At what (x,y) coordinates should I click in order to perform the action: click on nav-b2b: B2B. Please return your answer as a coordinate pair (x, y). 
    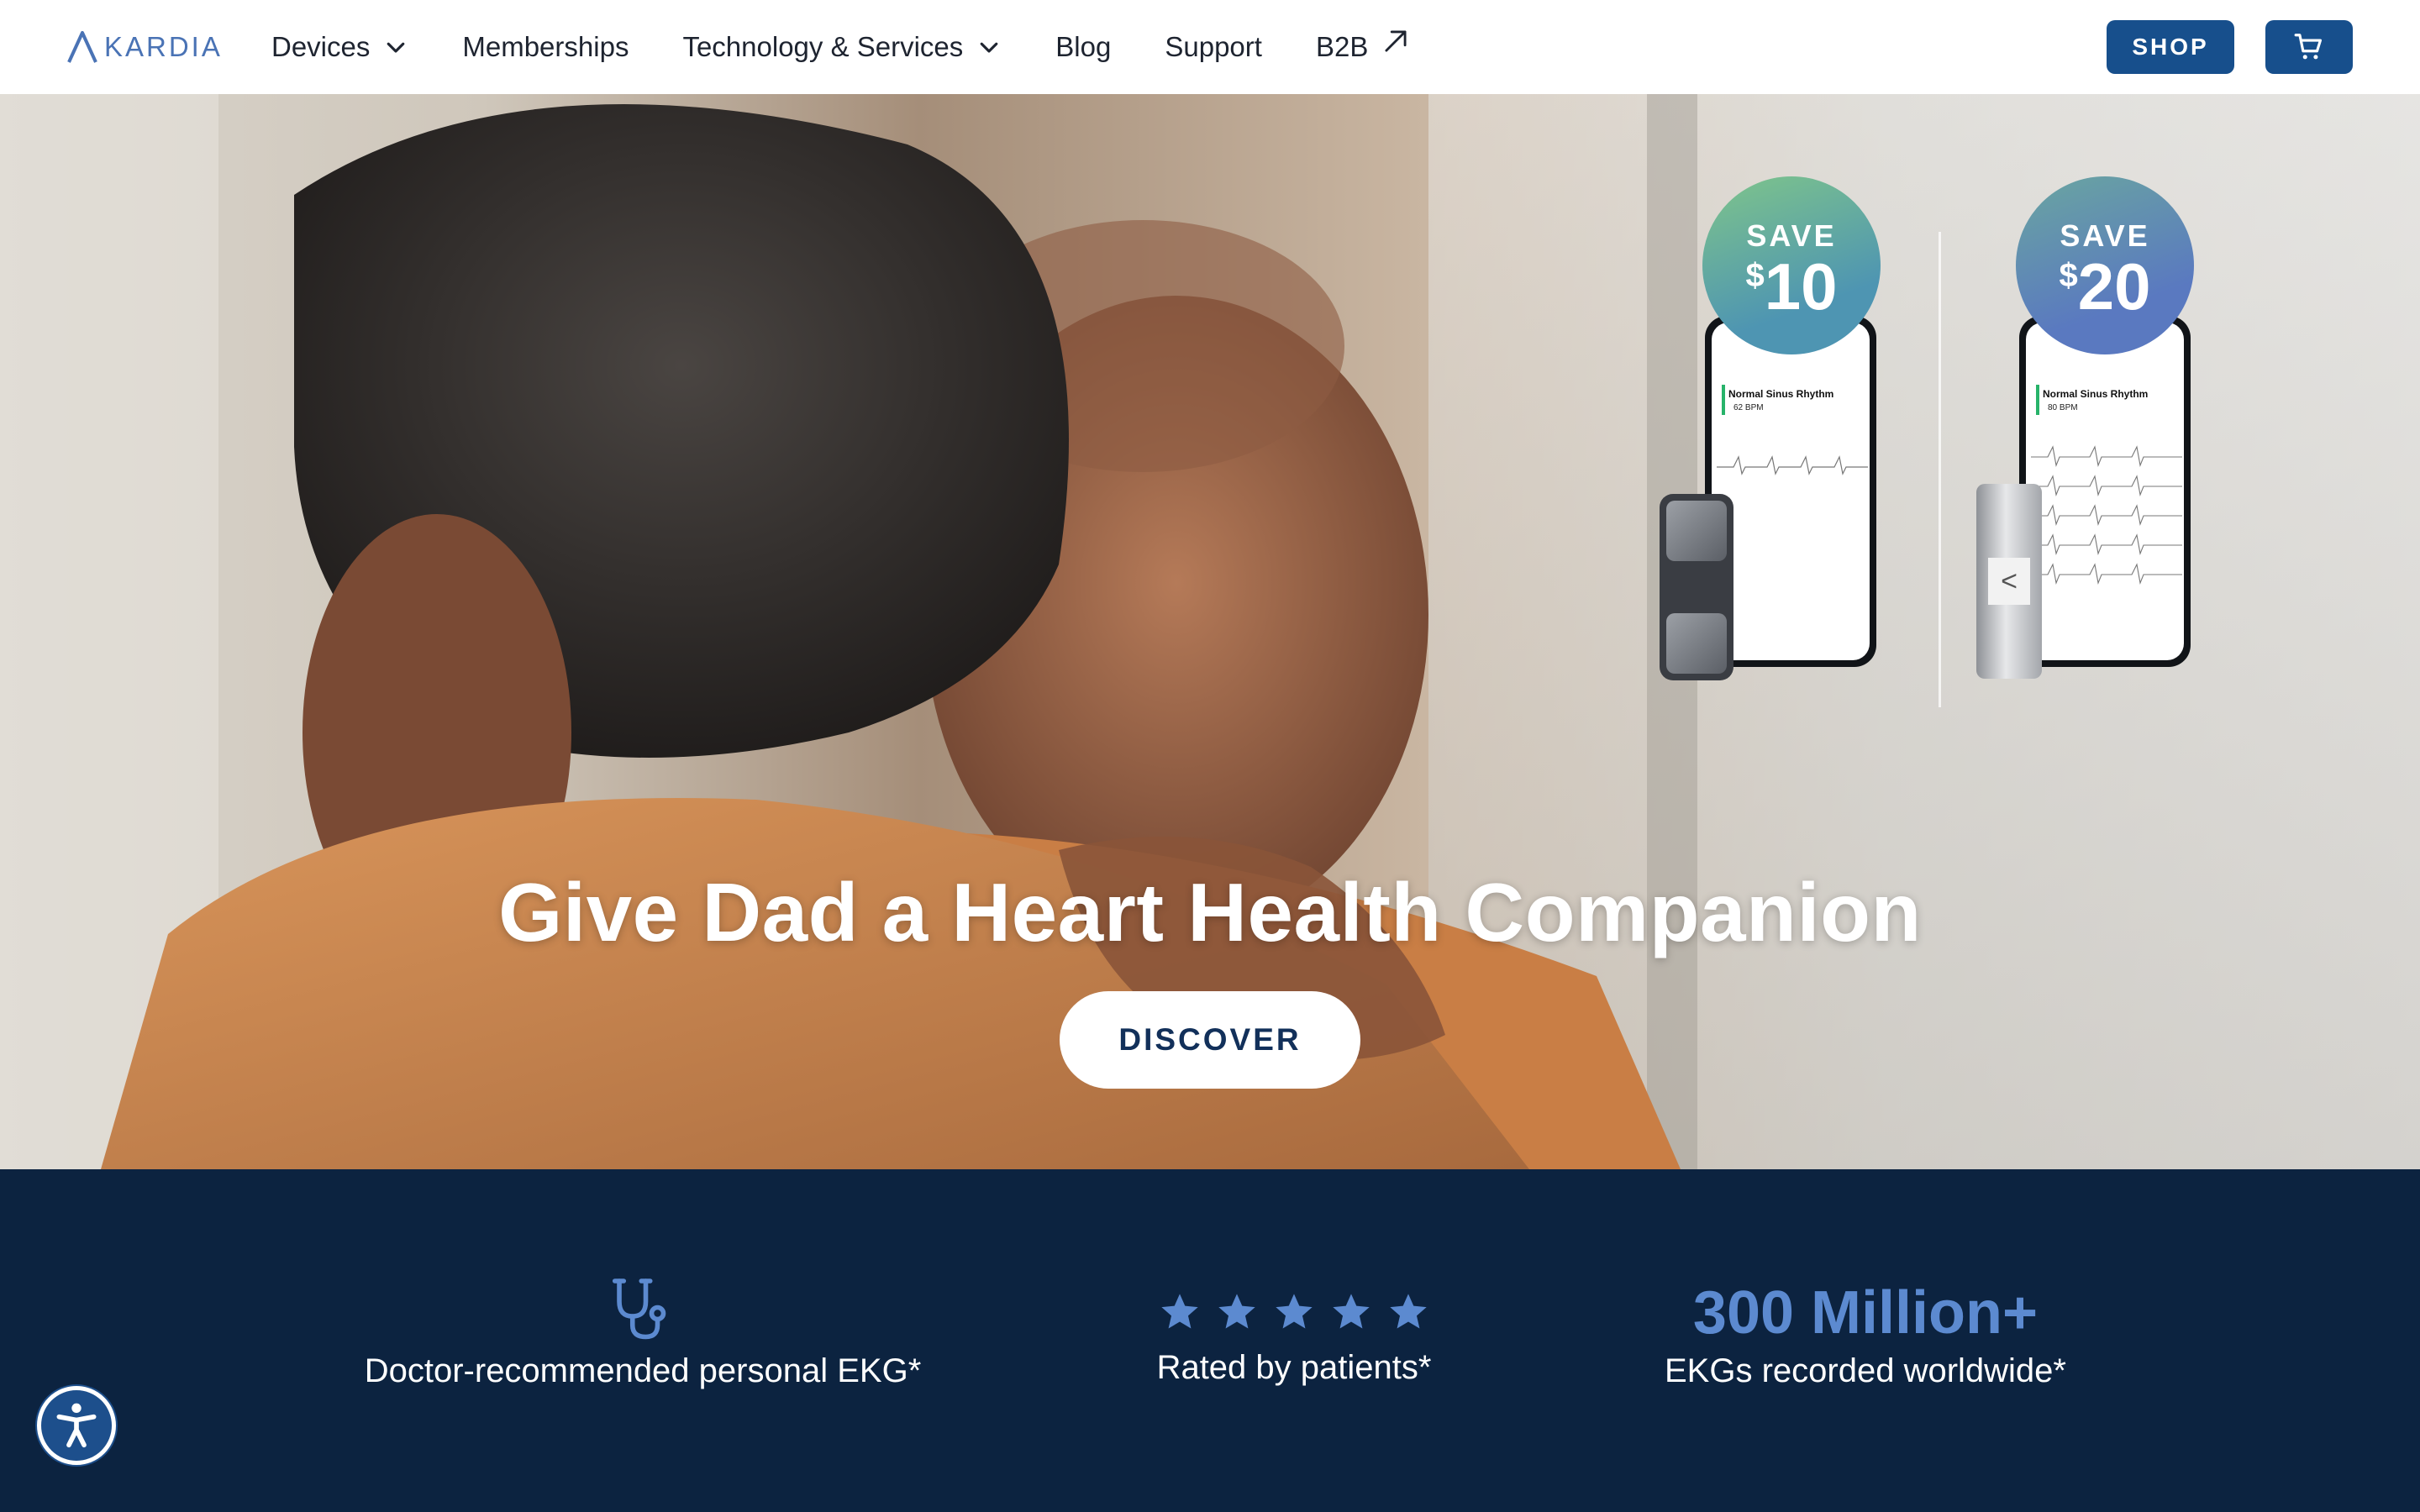
    Looking at the image, I should click on (1363, 46).